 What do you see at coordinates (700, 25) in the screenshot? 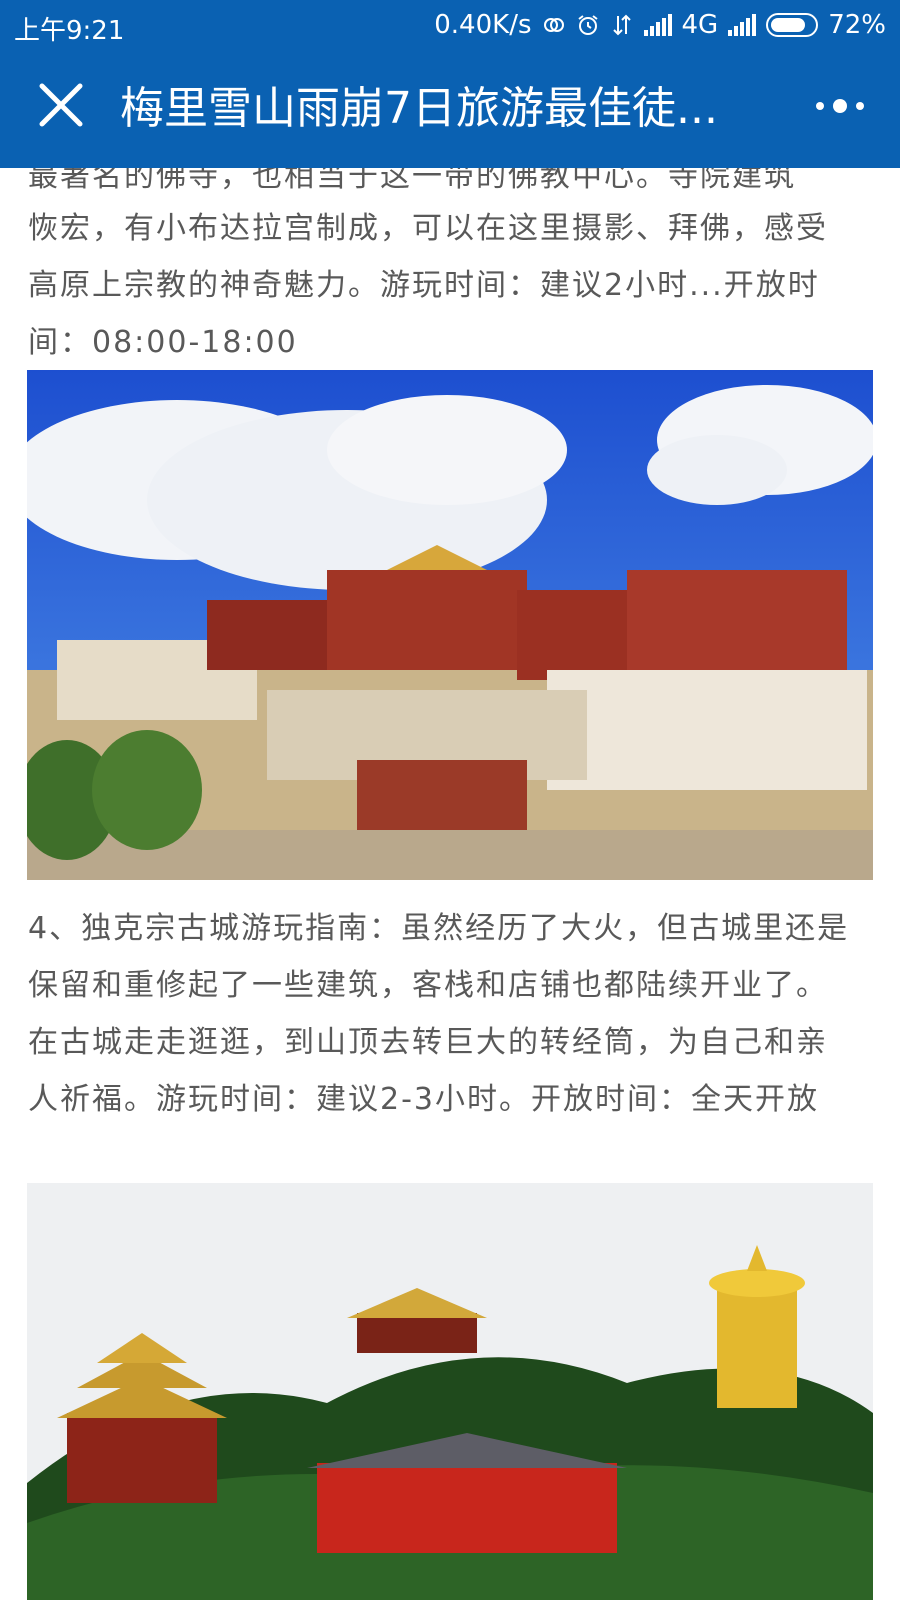
I see `network-type: 4G` at bounding box center [700, 25].